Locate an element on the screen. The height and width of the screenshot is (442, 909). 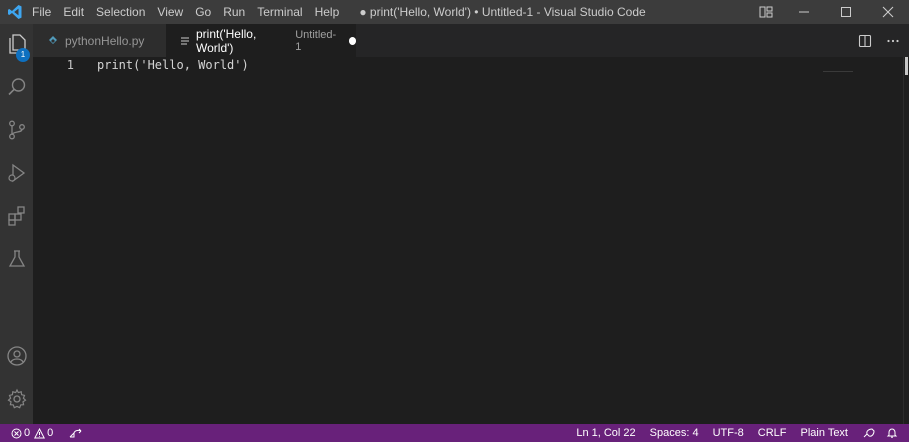
minimize-icon is located at coordinates (804, 12).